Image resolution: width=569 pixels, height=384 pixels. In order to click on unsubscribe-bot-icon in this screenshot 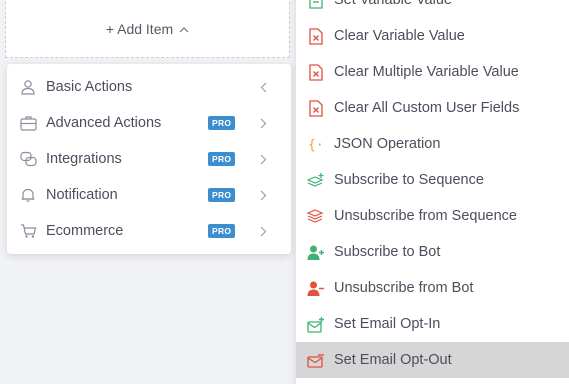, I will do `click(316, 288)`.